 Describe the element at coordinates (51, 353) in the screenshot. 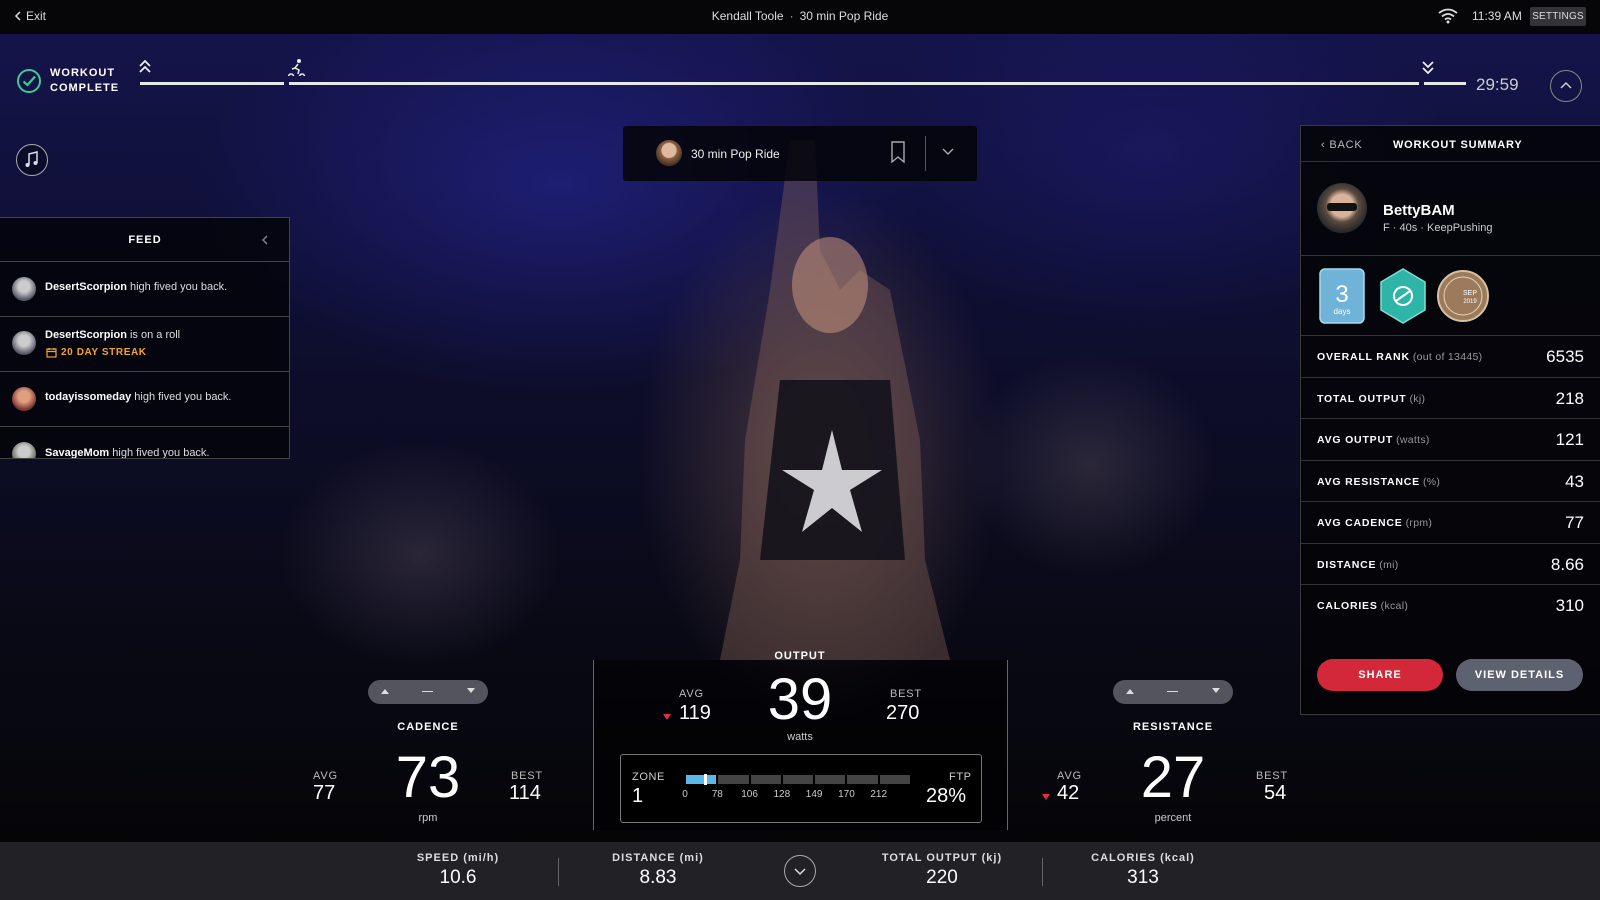

I see `calendar-icon` at that location.